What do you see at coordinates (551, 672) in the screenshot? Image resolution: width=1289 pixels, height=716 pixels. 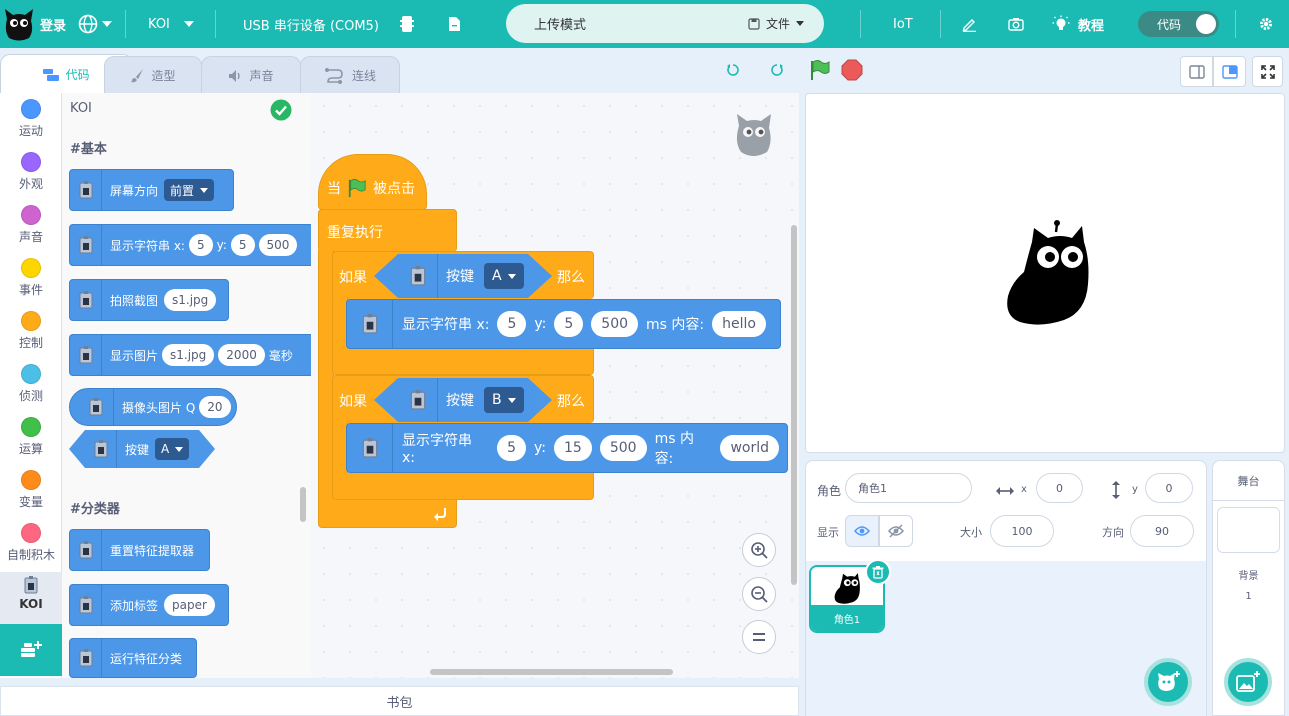 I see `workspace-horizontal-scrollbar` at bounding box center [551, 672].